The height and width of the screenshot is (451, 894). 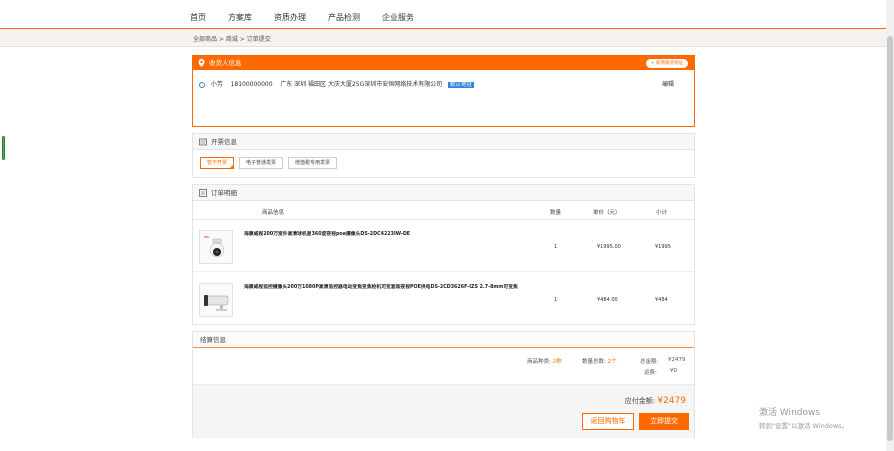 I want to click on product-thumbnail: HIK, so click(x=216, y=247).